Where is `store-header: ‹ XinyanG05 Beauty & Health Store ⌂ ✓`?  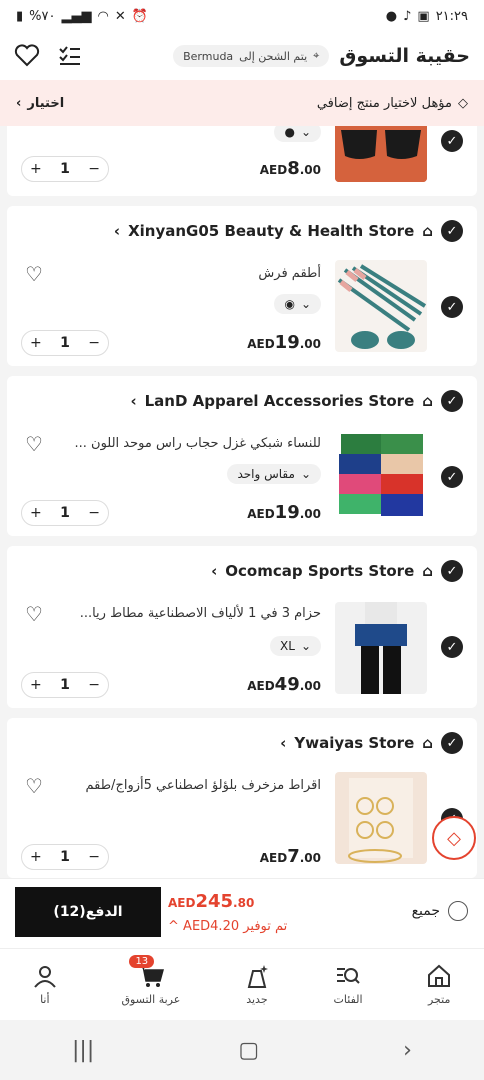 store-header: ‹ XinyanG05 Beauty & Health Store ⌂ ✓ is located at coordinates (288, 231).